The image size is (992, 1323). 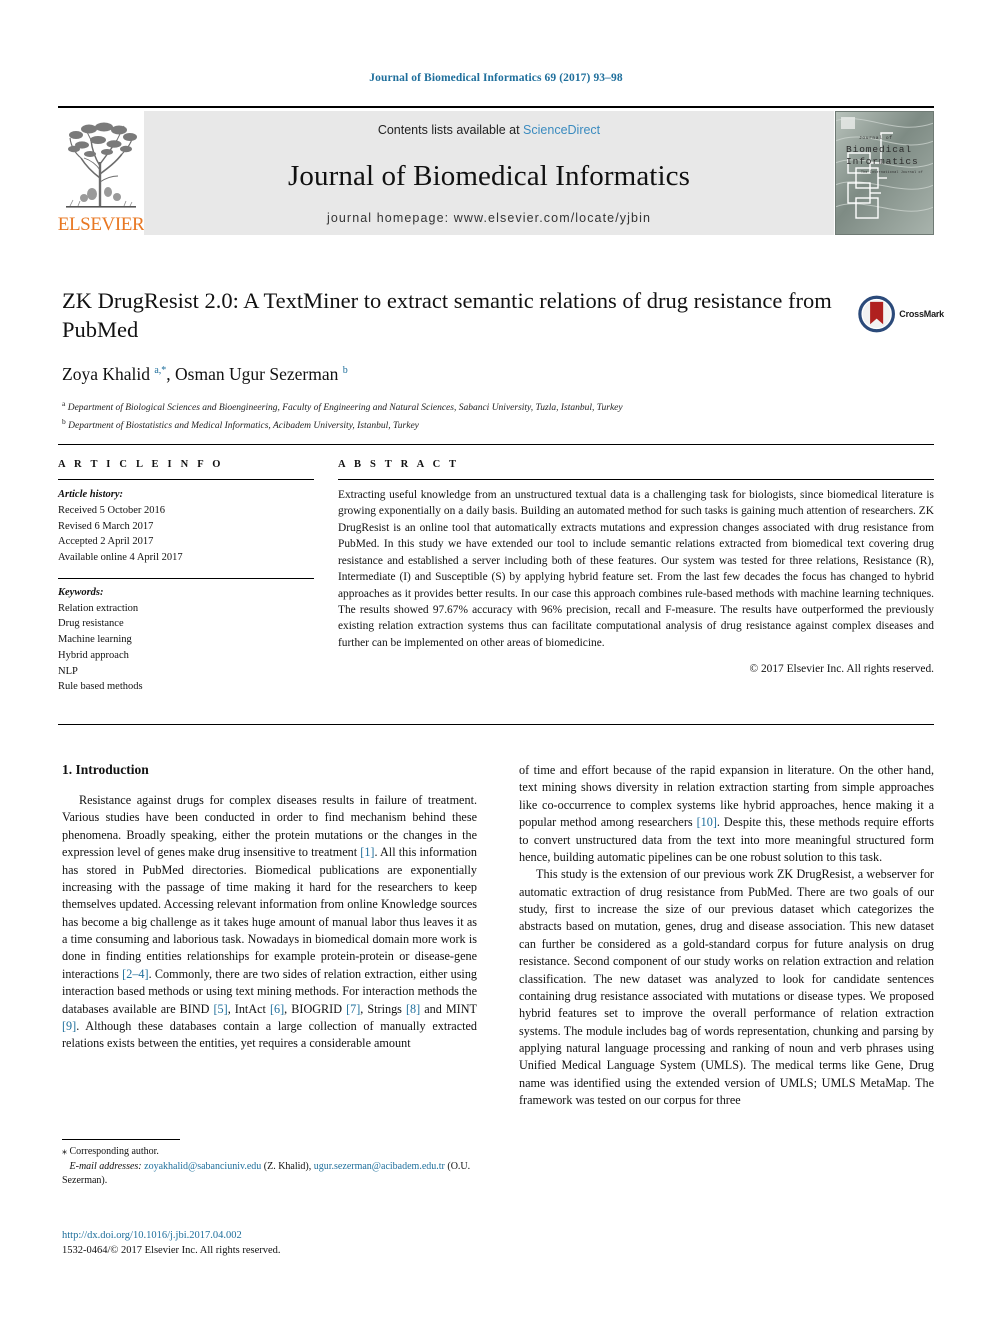 I want to click on keywords-rule, so click(x=186, y=578).